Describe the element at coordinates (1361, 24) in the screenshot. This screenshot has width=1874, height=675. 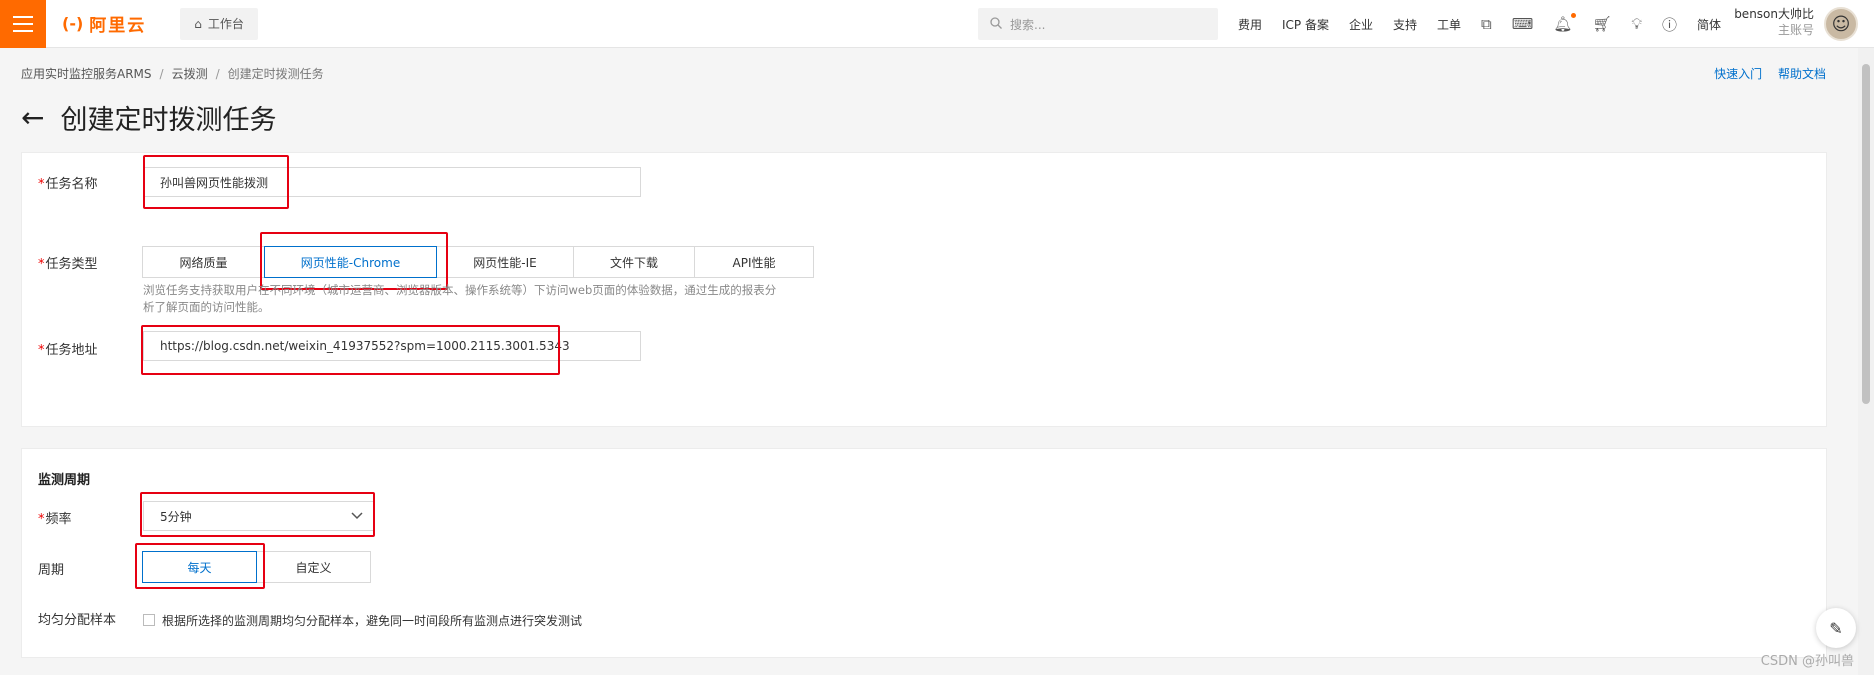
I see `nav-enterprise: 企业` at that location.